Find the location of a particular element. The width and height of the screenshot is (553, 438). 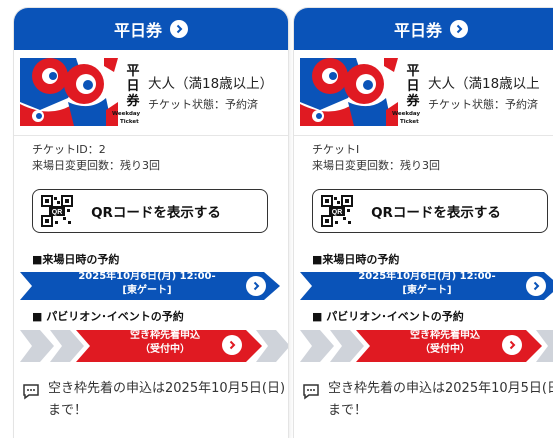

ticket-id: チケットID：2 is located at coordinates (69, 149).